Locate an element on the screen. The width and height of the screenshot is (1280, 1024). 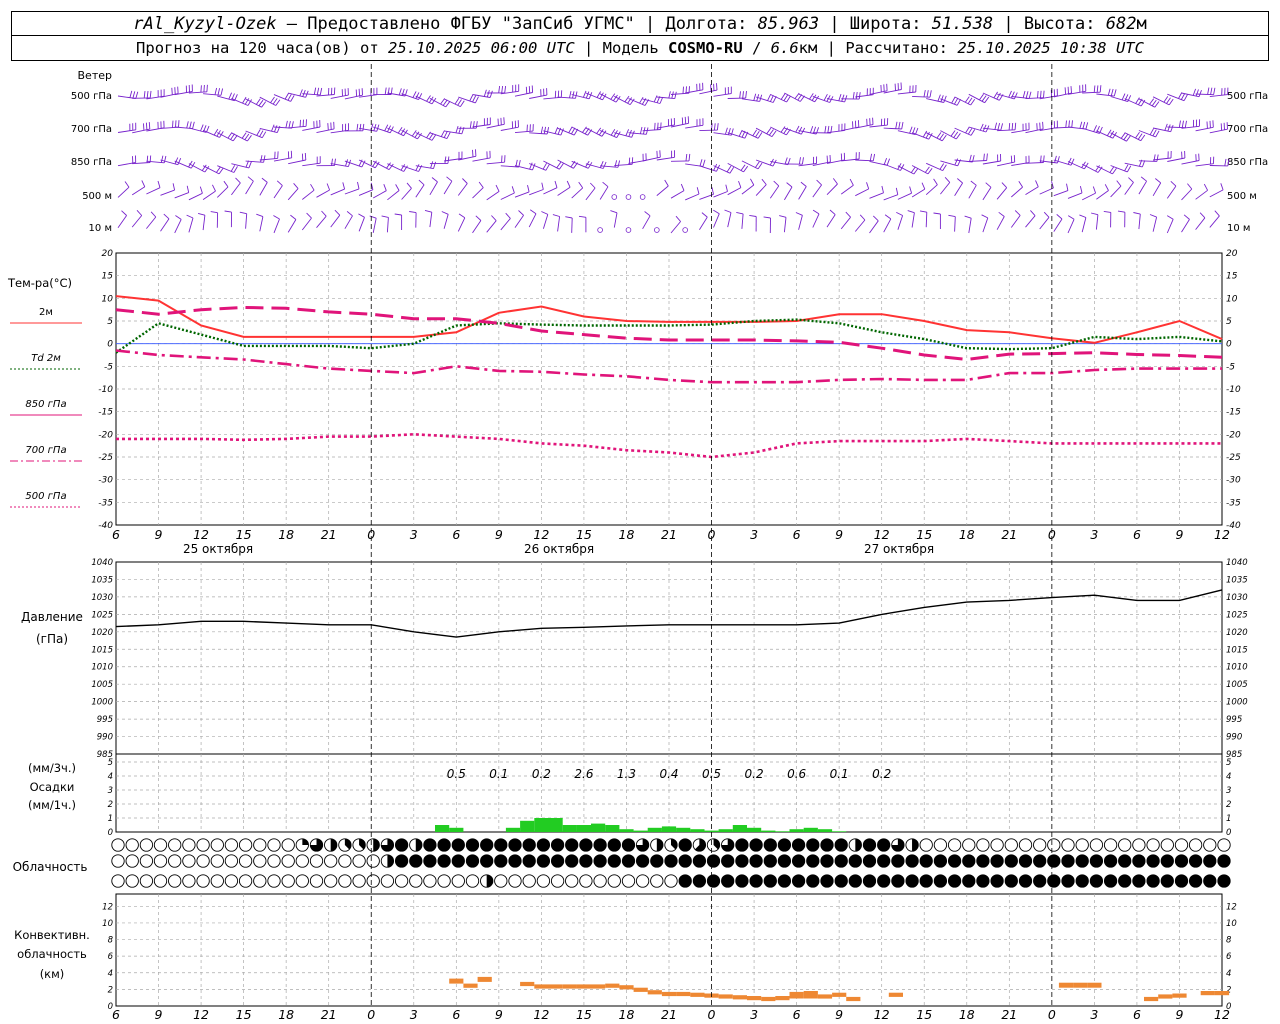
wind-level-500hpa: 500 гПа is located at coordinates (91, 96).